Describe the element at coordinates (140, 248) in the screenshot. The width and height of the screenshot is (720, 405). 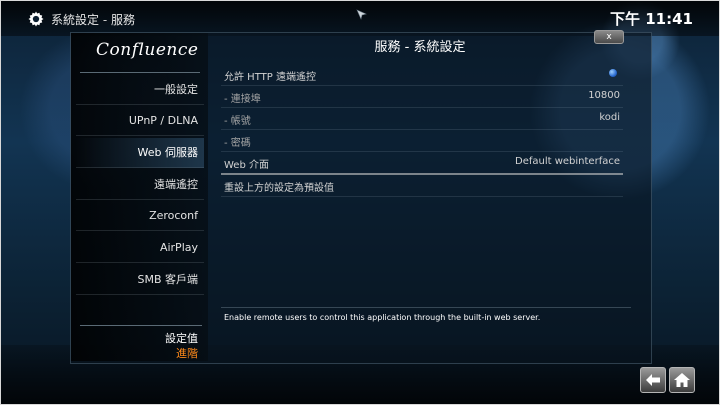
I see `sidebar-item-airplay: AirPlay` at that location.